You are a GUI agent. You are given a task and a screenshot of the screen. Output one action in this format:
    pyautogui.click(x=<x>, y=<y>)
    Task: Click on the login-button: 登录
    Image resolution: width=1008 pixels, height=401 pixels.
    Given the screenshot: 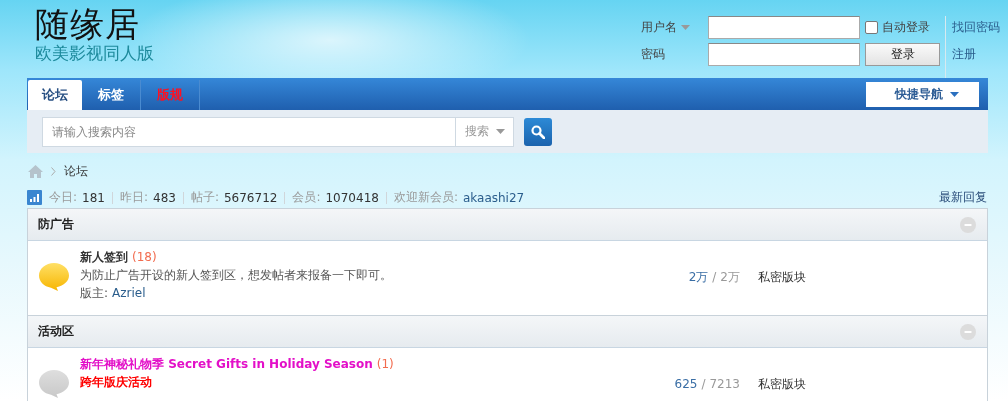 What is the action you would take?
    pyautogui.click(x=902, y=54)
    